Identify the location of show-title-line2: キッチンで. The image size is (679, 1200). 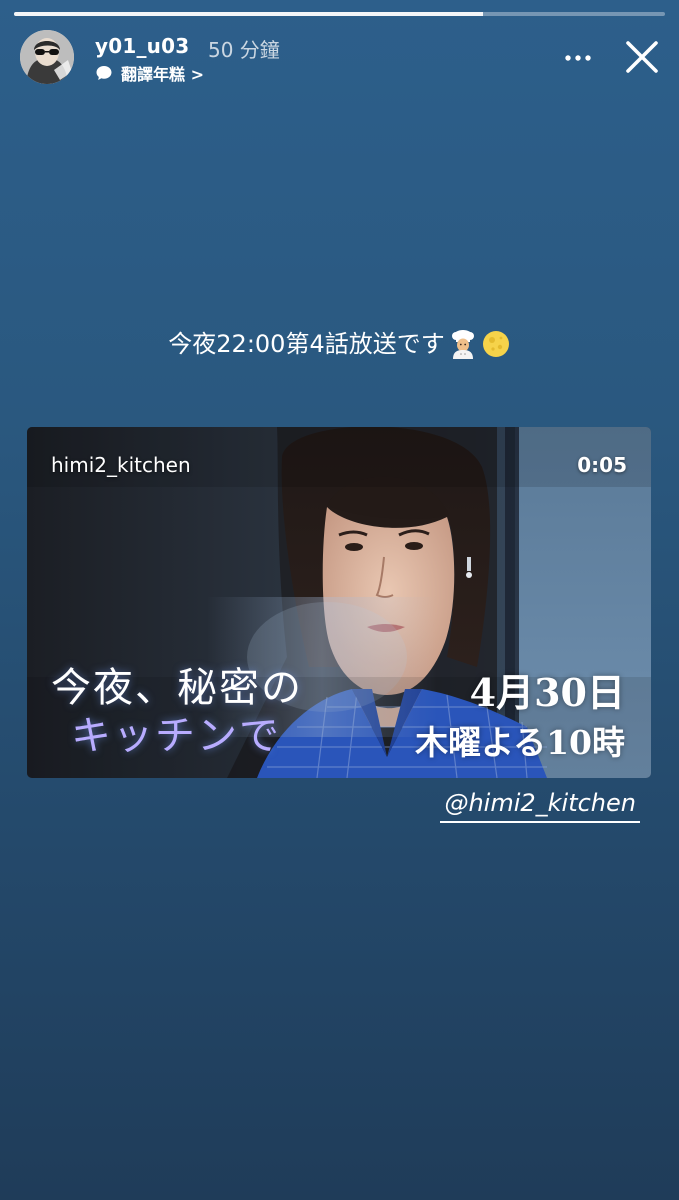
(176, 736).